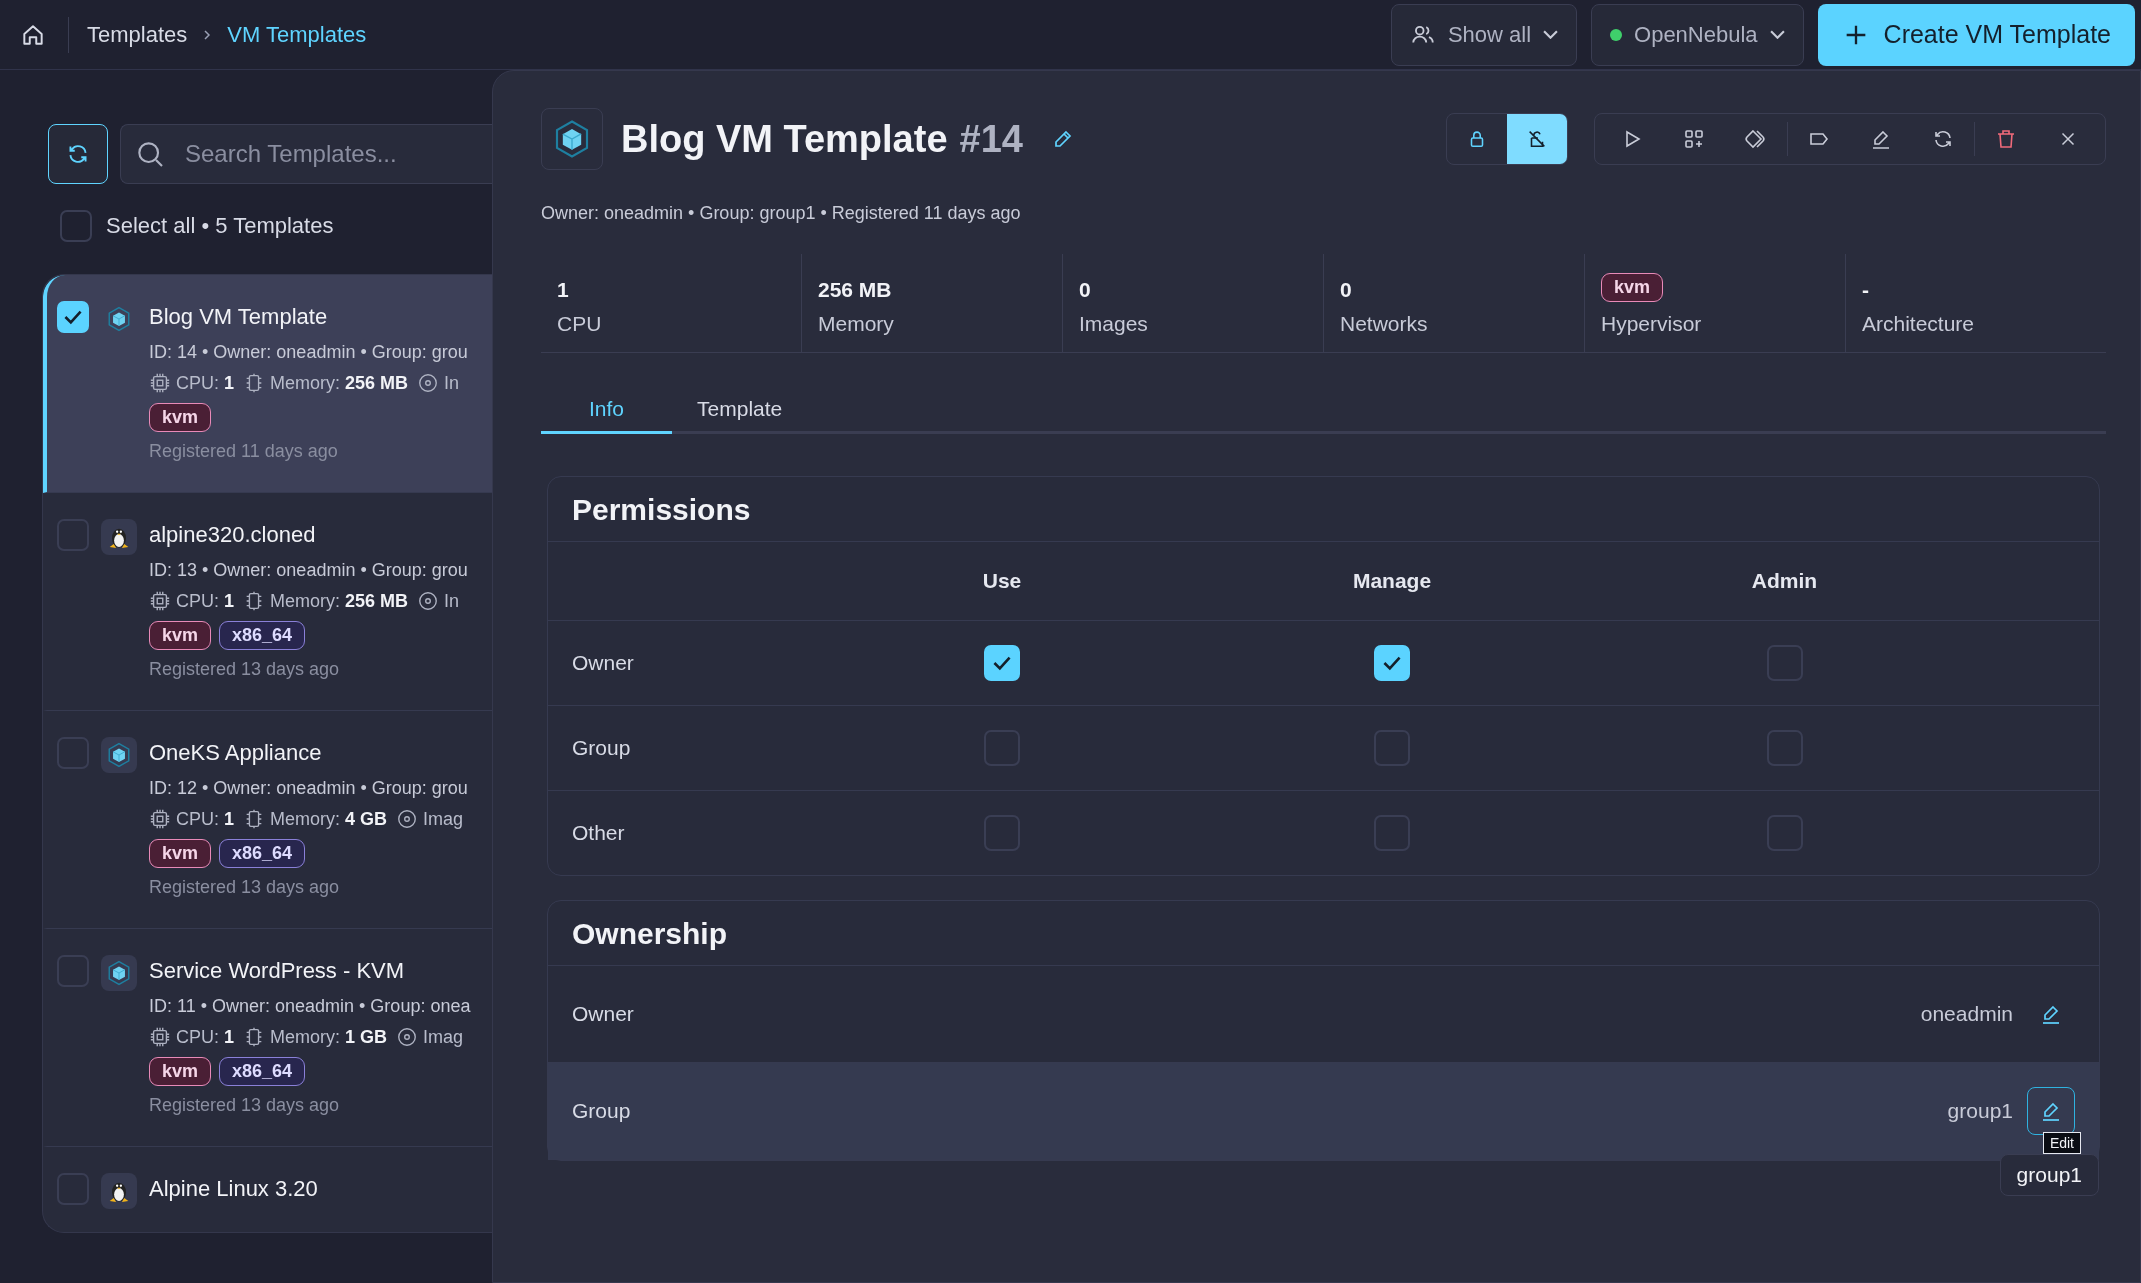  What do you see at coordinates (607, 411) in the screenshot?
I see `tab: Info` at bounding box center [607, 411].